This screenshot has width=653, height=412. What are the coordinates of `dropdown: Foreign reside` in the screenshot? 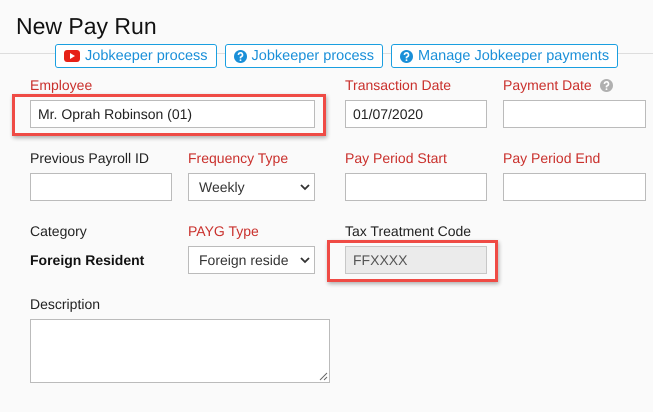 It's located at (251, 260).